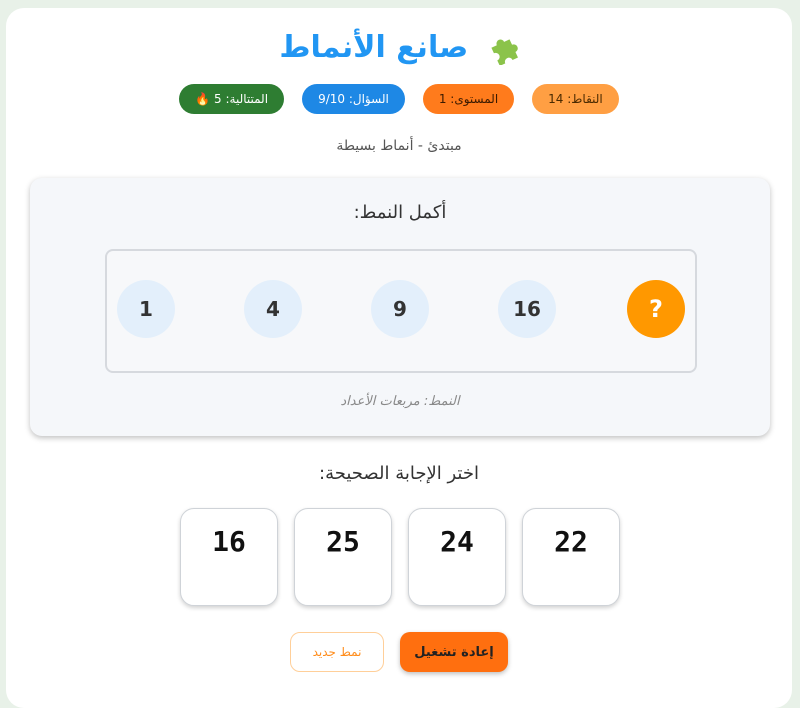 This screenshot has width=800, height=708. What do you see at coordinates (575, 99) in the screenshot?
I see `points-badge: النقاط: 14` at bounding box center [575, 99].